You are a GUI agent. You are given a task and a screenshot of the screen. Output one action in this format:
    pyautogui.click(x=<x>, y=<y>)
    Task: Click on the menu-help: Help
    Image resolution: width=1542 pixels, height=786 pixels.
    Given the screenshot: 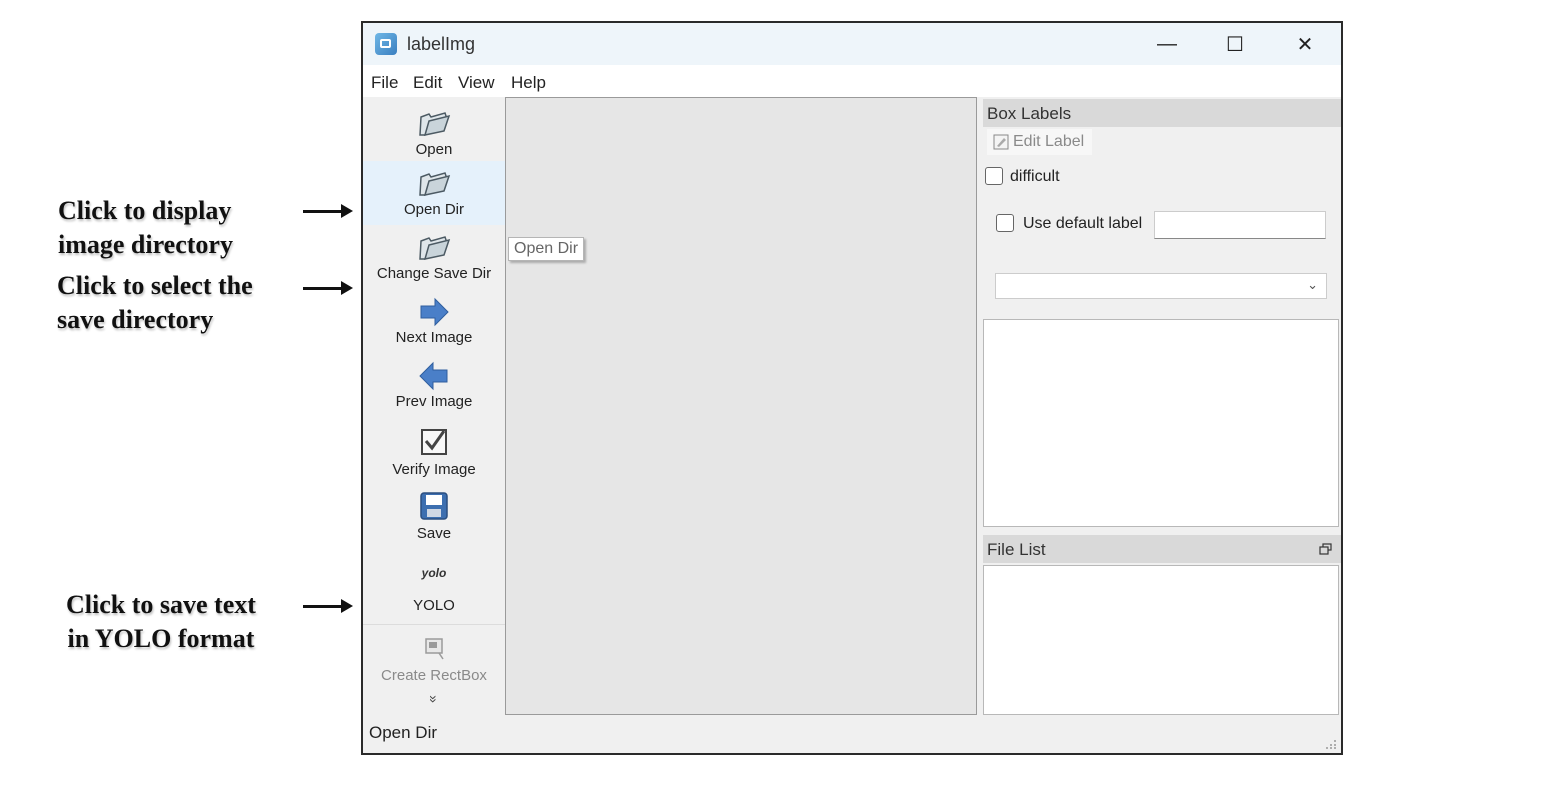 What is the action you would take?
    pyautogui.click(x=528, y=83)
    